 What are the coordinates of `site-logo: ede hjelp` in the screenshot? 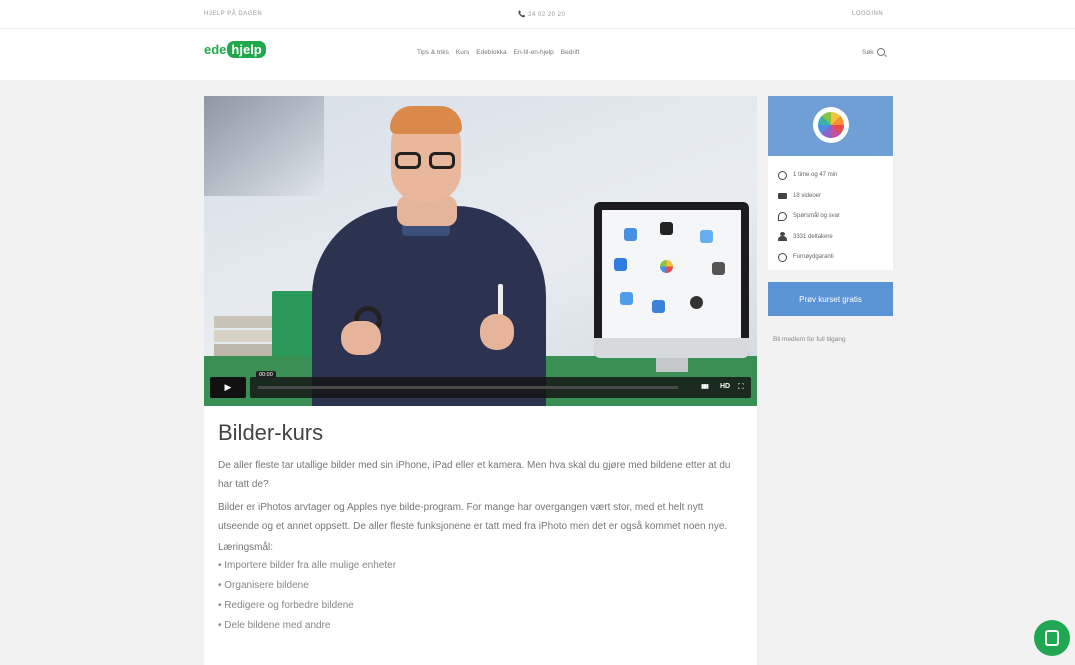 It's located at (235, 49).